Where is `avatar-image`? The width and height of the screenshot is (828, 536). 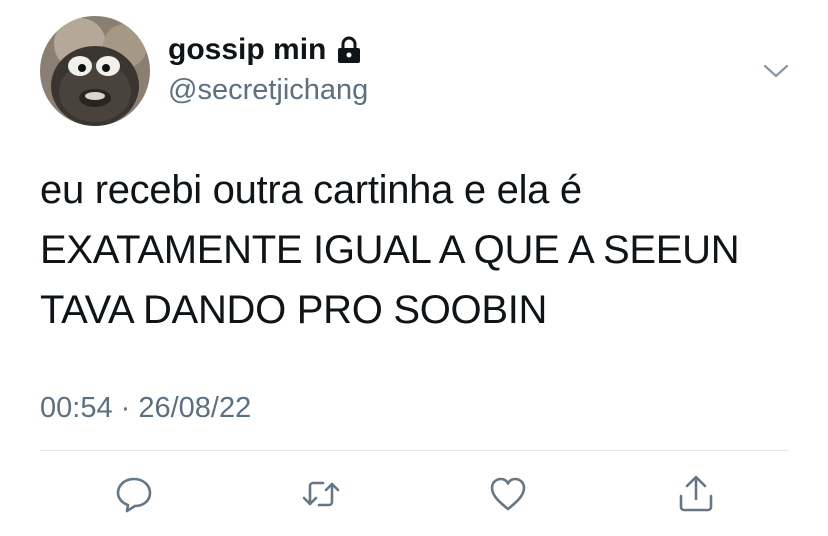 avatar-image is located at coordinates (95, 71).